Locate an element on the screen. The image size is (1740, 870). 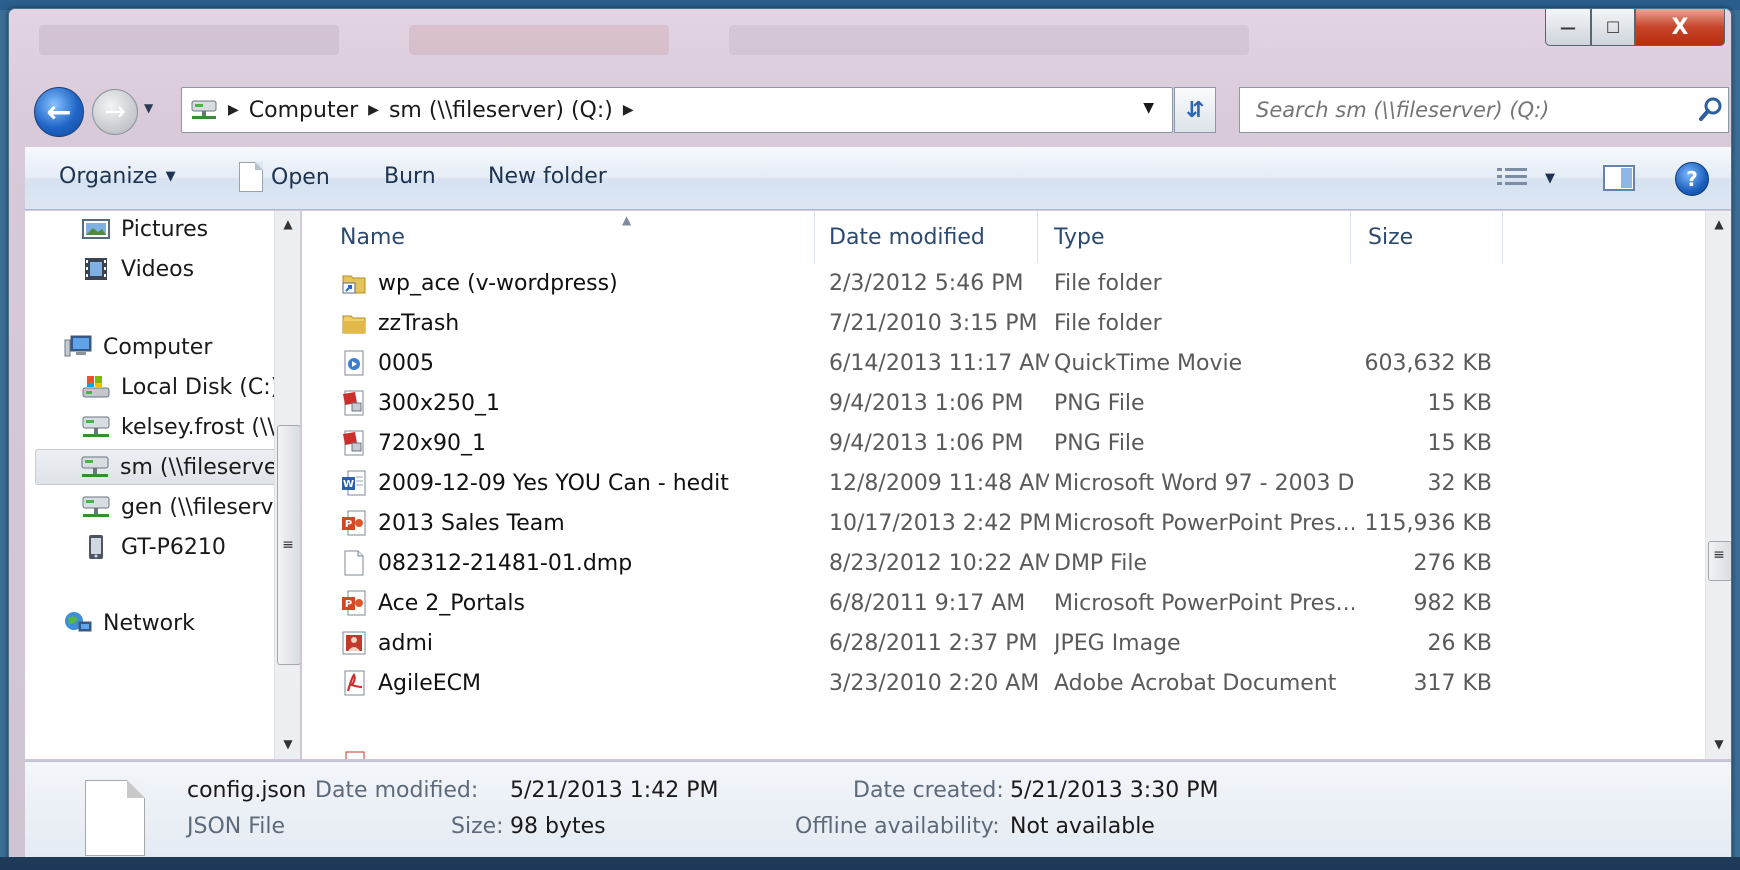
sidebar-item-label: Videos is located at coordinates (158, 269).